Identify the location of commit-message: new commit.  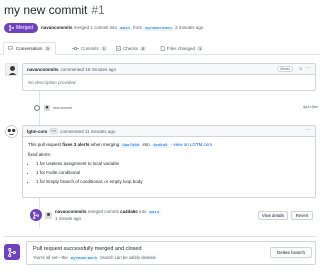
(62, 108).